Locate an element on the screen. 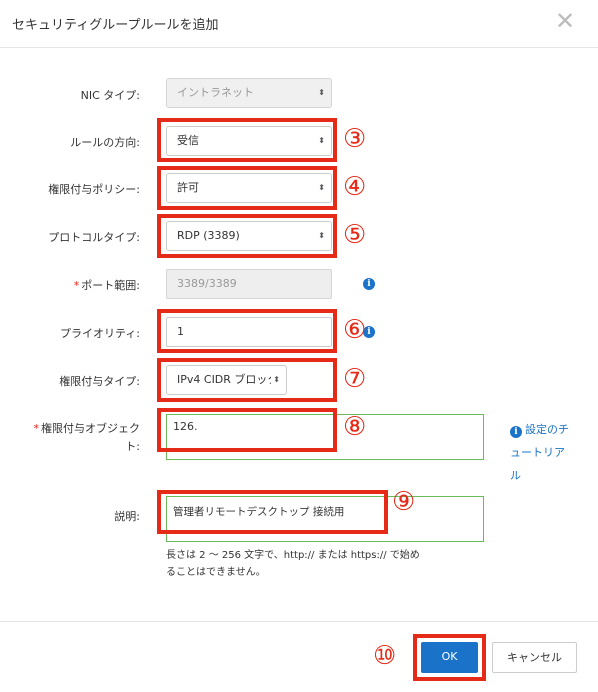  annotation-number-7: ⑦ is located at coordinates (355, 379).